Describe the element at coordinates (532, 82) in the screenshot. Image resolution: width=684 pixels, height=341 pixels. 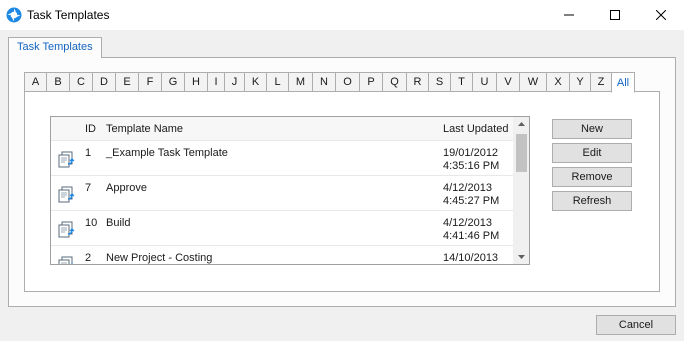
I see `letter-tab-w: W` at that location.